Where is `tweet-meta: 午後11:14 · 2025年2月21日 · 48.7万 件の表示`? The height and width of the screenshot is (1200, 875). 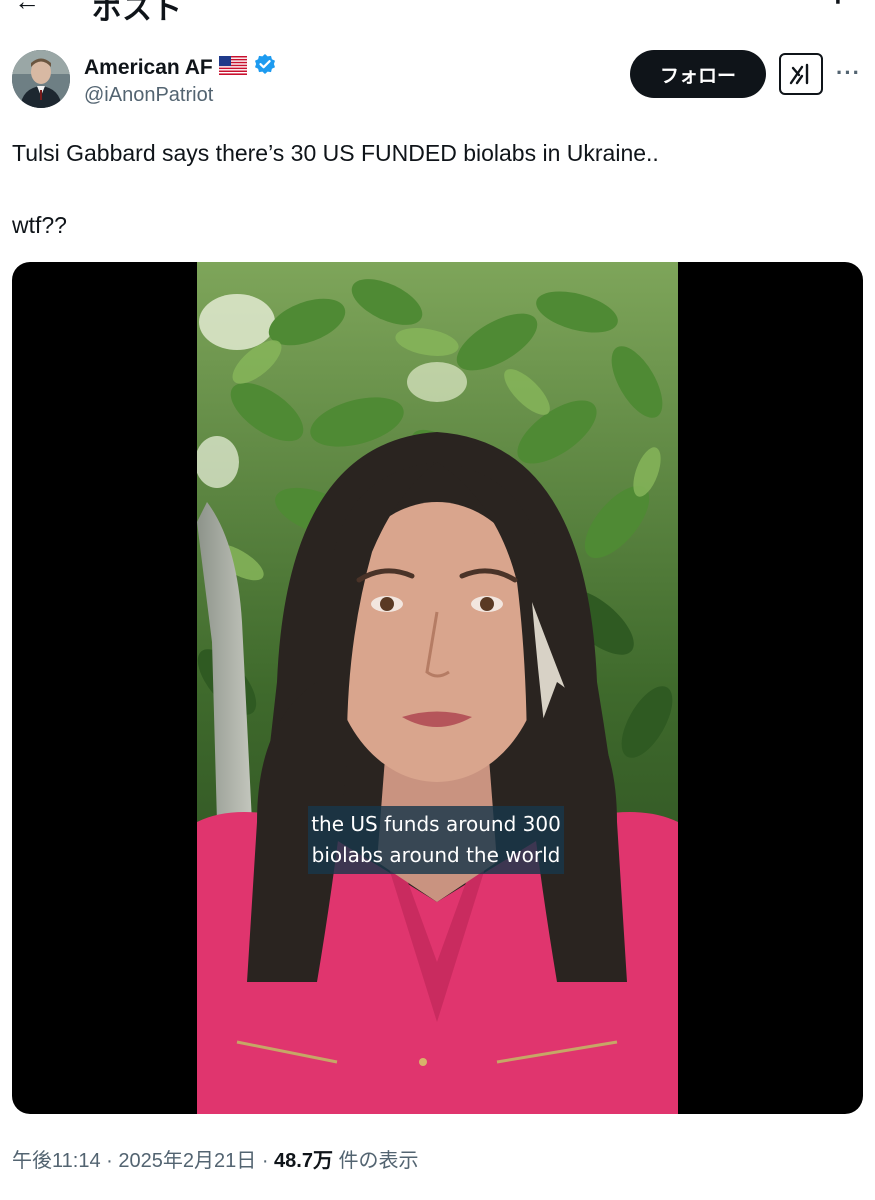
tweet-meta: 午後11:14 · 2025年2月21日 · 48.7万 件の表示 is located at coordinates (215, 1158).